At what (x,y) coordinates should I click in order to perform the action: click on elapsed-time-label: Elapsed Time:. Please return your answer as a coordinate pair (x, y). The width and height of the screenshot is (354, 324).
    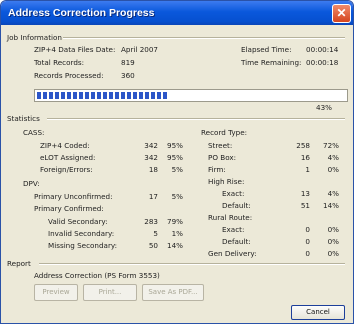
    Looking at the image, I should click on (266, 49).